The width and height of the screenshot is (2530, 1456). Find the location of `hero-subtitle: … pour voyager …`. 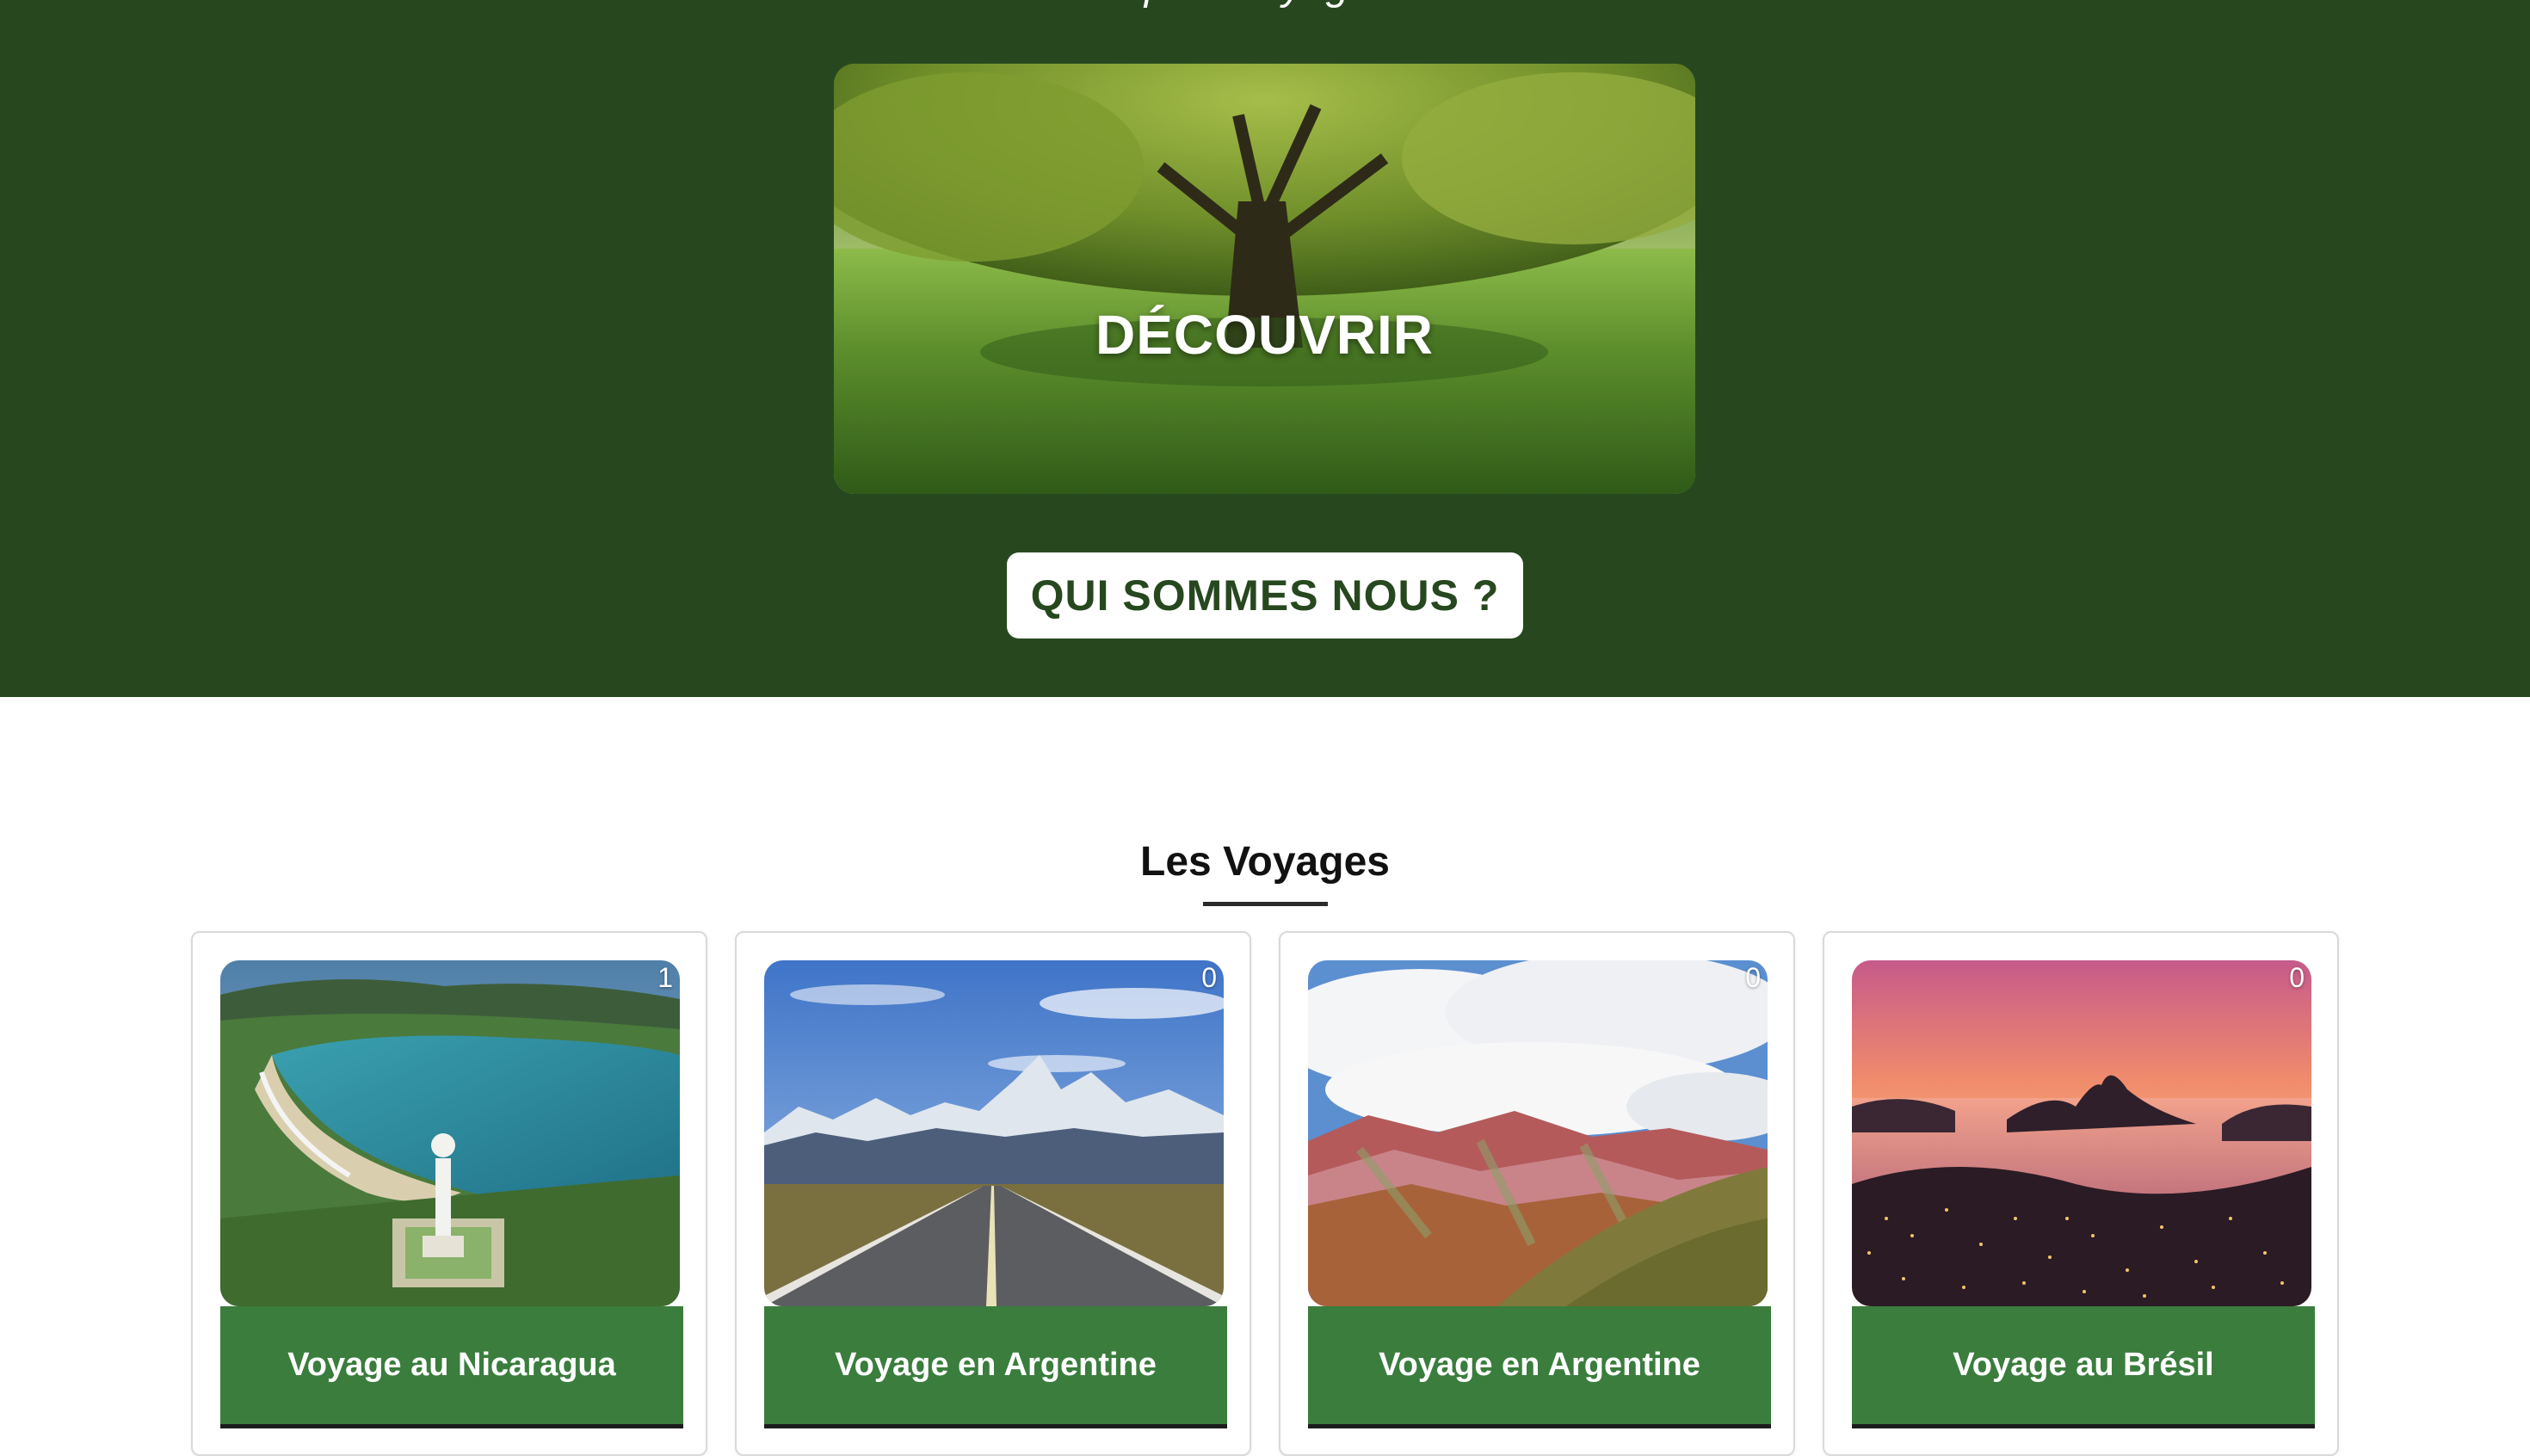

hero-subtitle: … pour voyager … is located at coordinates (1265, 5).